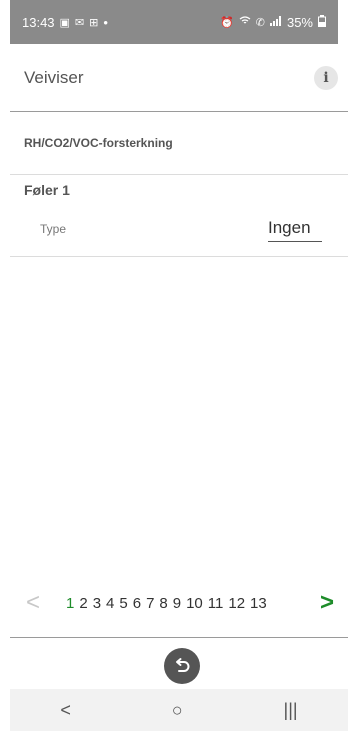  What do you see at coordinates (327, 603) in the screenshot?
I see `next-page-button: >` at bounding box center [327, 603].